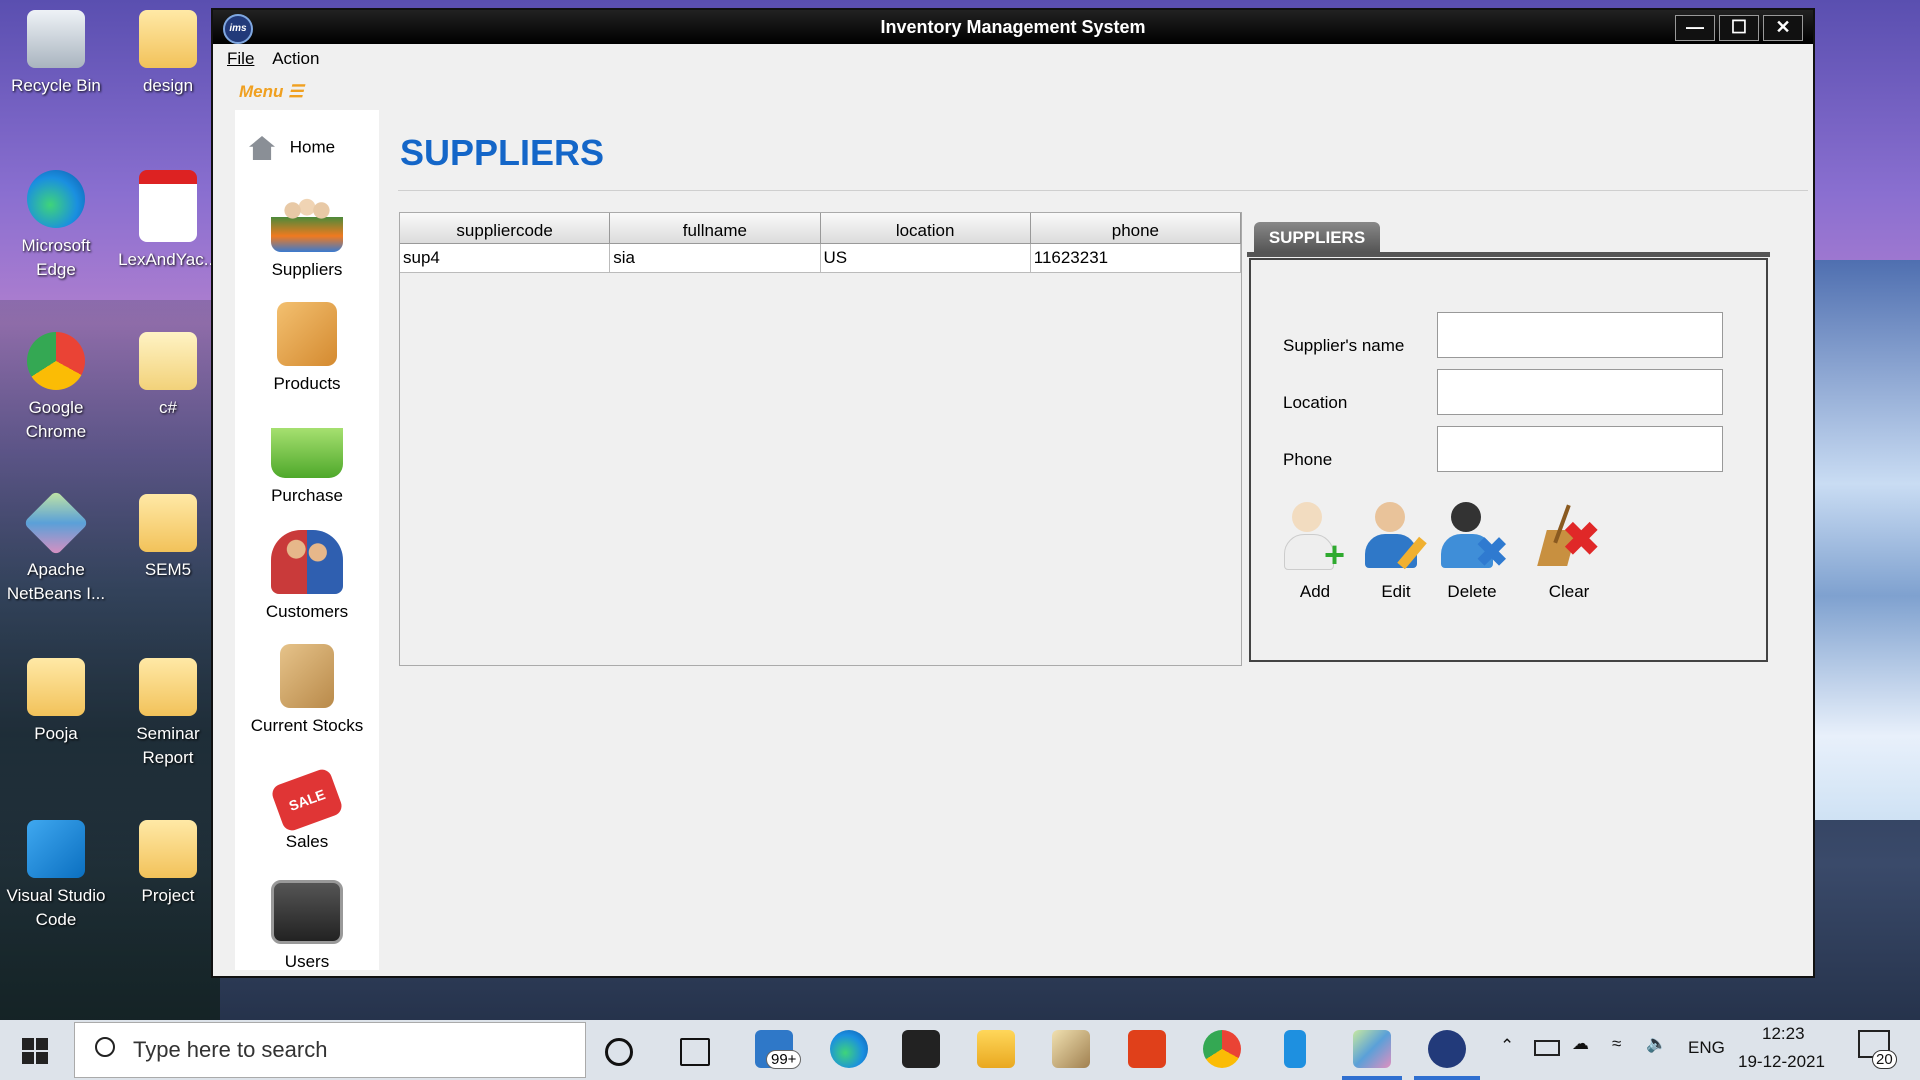 This screenshot has height=1080, width=1920. Describe the element at coordinates (307, 961) in the screenshot. I see `sidebar-item-label: Users` at that location.